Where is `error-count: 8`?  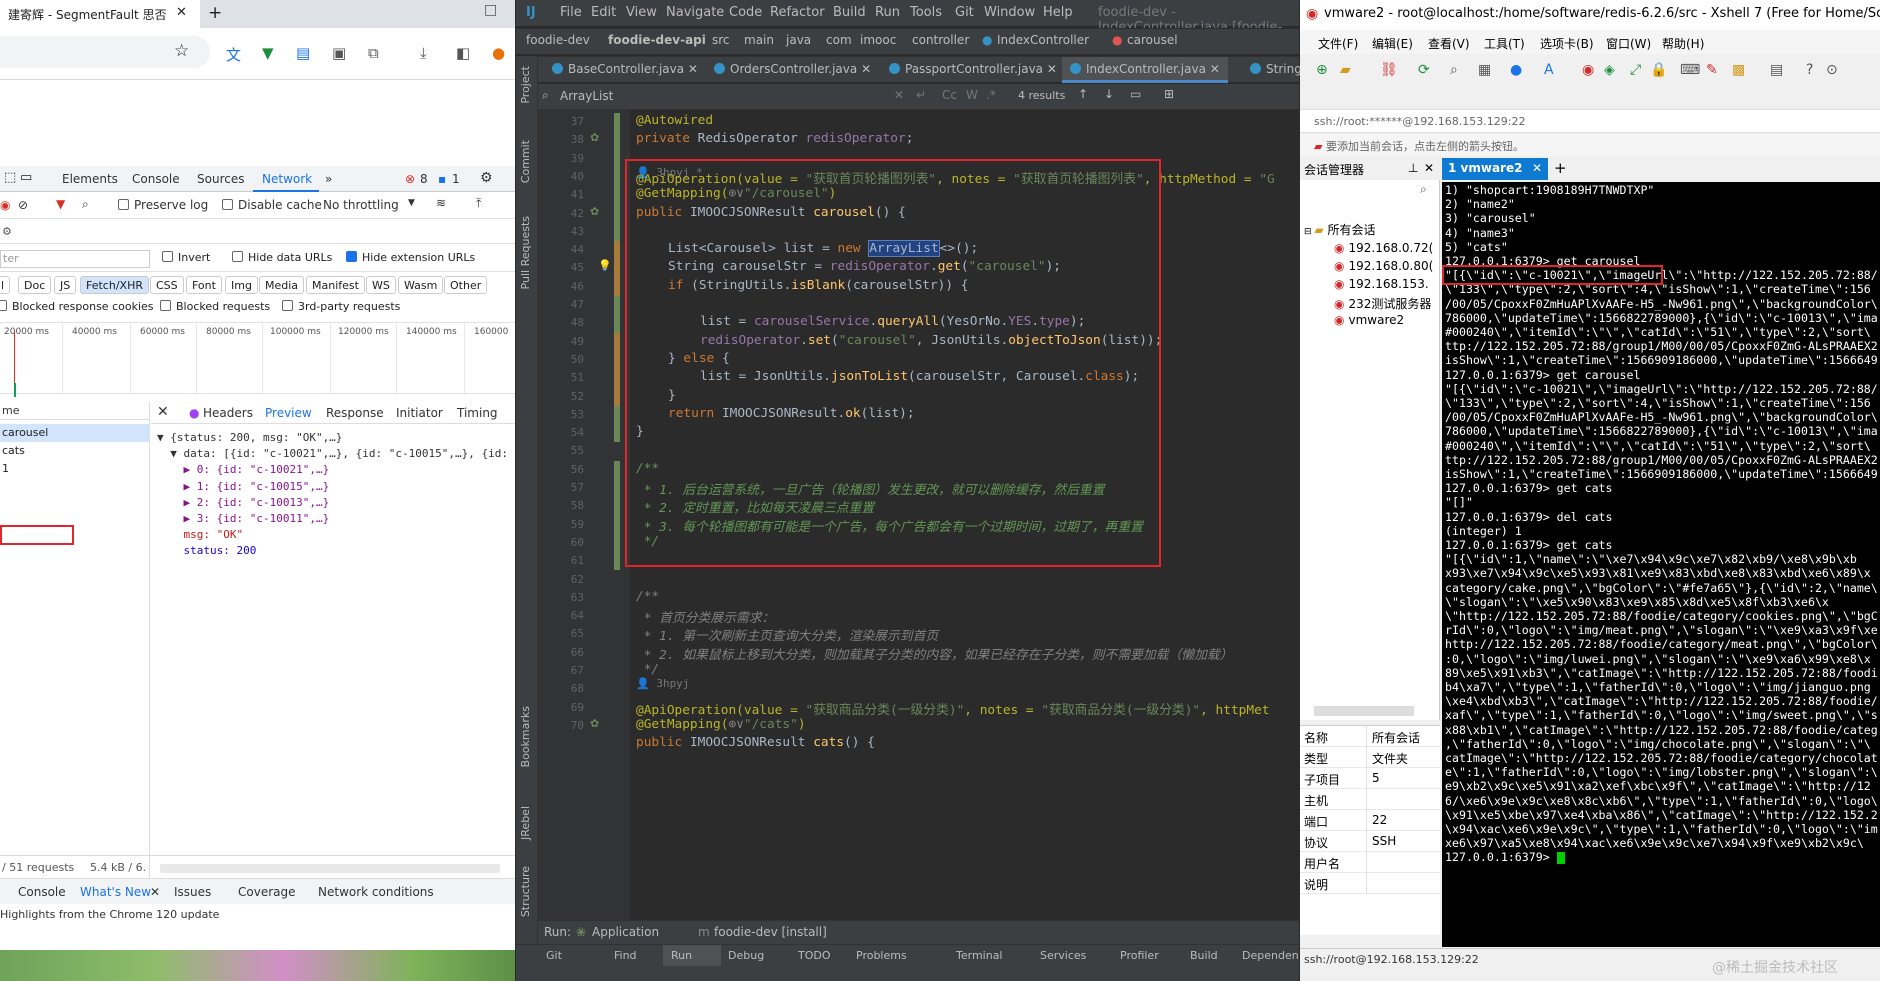 error-count: 8 is located at coordinates (424, 179).